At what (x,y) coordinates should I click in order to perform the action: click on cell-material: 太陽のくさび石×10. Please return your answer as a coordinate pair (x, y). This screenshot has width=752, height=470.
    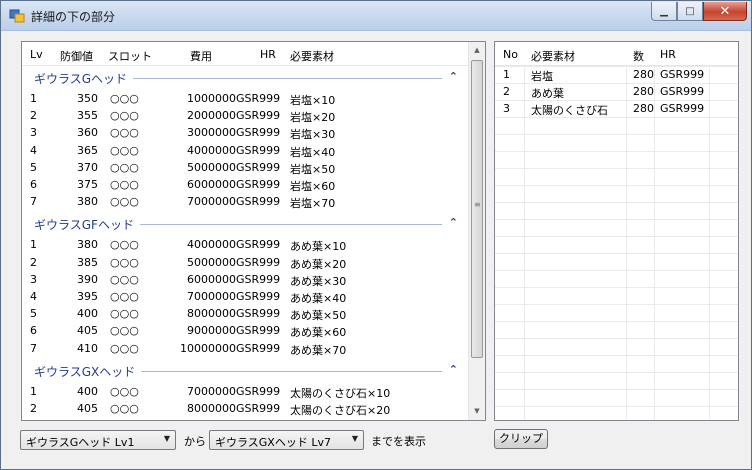
    Looking at the image, I should click on (340, 393).